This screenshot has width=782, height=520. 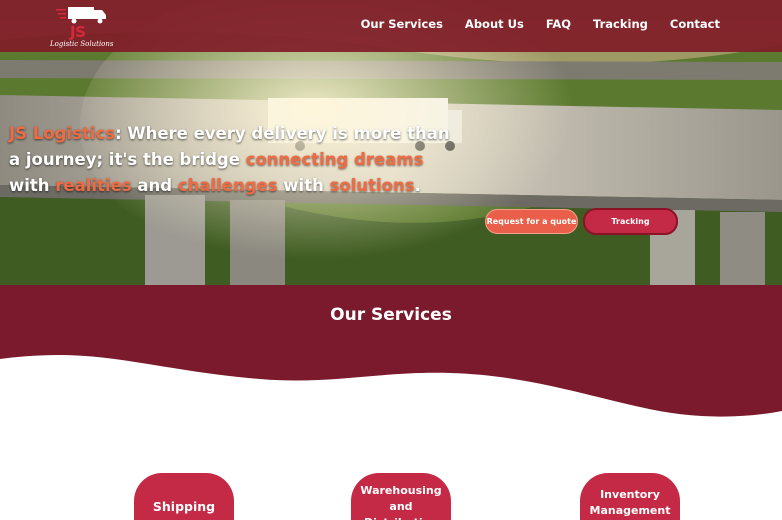 I want to click on nav-about-us: About Us, so click(x=494, y=24).